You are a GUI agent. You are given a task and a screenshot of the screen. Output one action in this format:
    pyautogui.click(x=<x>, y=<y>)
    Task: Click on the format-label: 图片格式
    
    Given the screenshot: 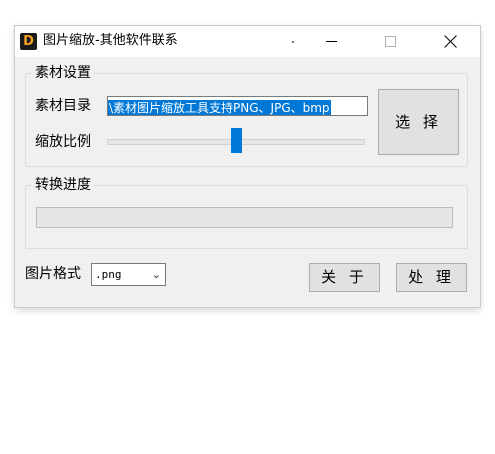 What is the action you would take?
    pyautogui.click(x=53, y=274)
    